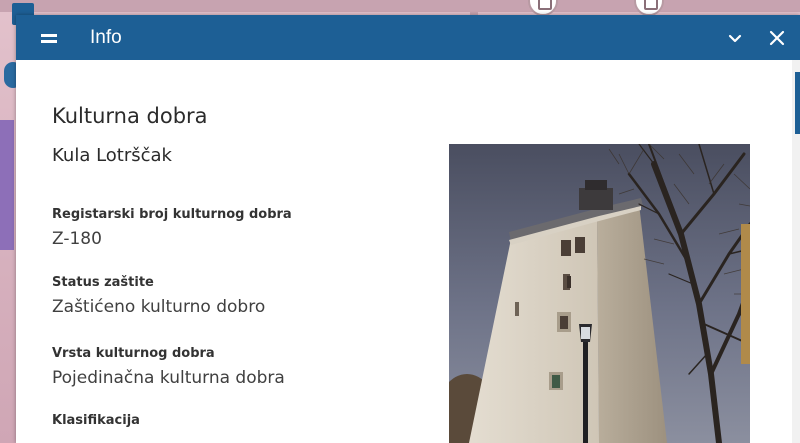 The image size is (800, 443). I want to click on scrollbar-thumb, so click(797, 103).